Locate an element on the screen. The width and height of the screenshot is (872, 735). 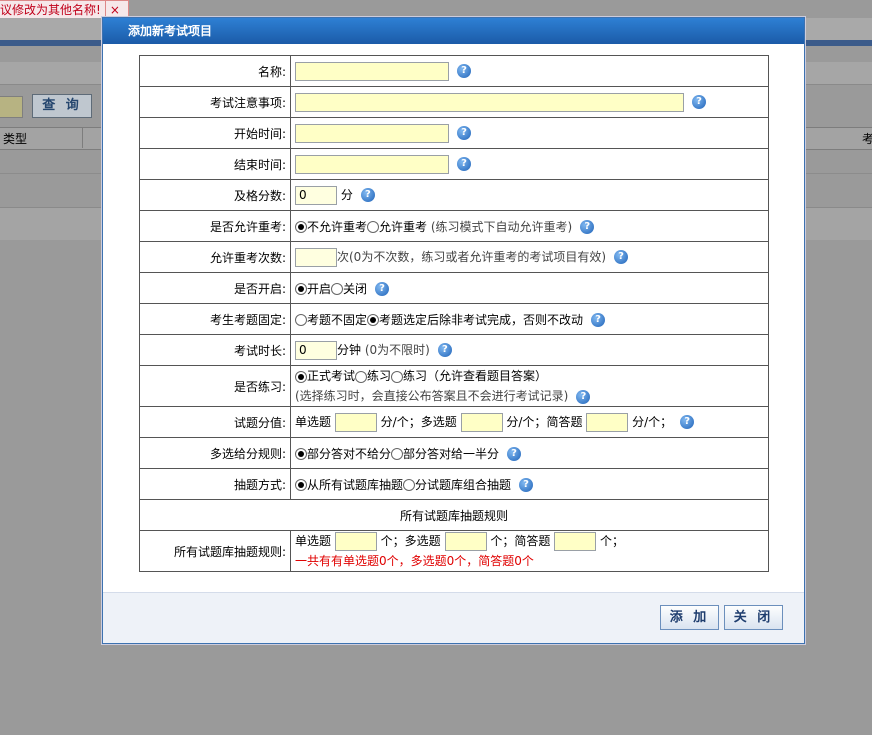
draw-group-radio is located at coordinates (409, 485).